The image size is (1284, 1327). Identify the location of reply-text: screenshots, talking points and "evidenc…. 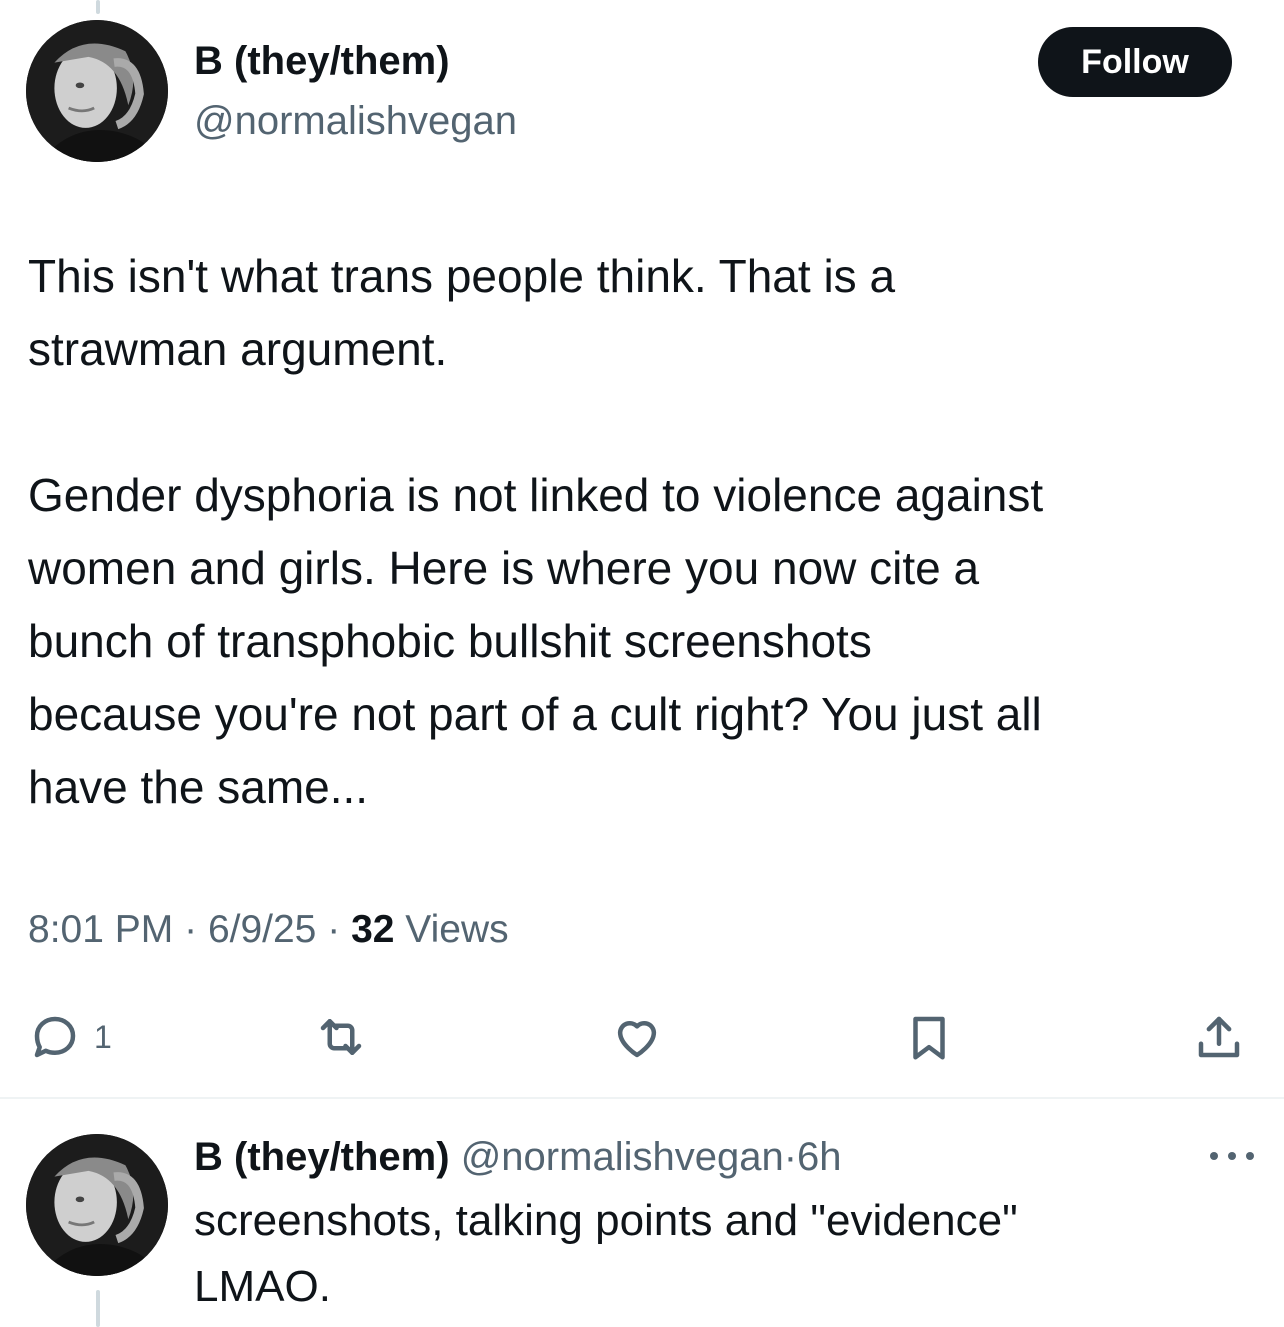
(606, 1253).